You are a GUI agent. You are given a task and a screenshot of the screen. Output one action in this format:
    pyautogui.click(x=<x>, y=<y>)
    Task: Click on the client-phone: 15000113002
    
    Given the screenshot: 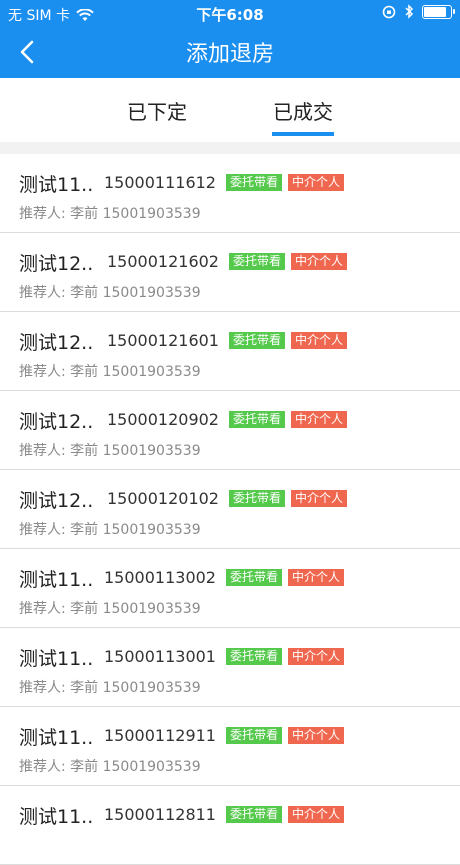 What is the action you would take?
    pyautogui.click(x=160, y=577)
    